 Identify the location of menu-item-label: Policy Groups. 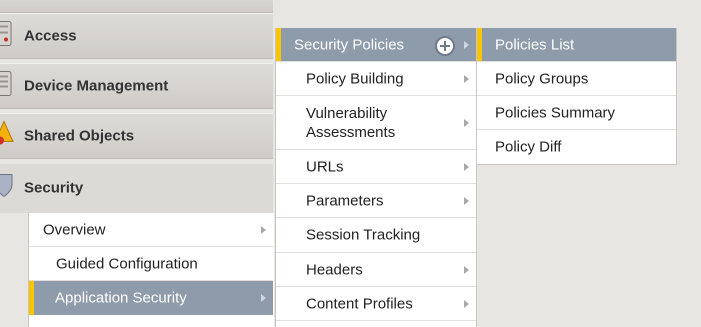
(542, 78).